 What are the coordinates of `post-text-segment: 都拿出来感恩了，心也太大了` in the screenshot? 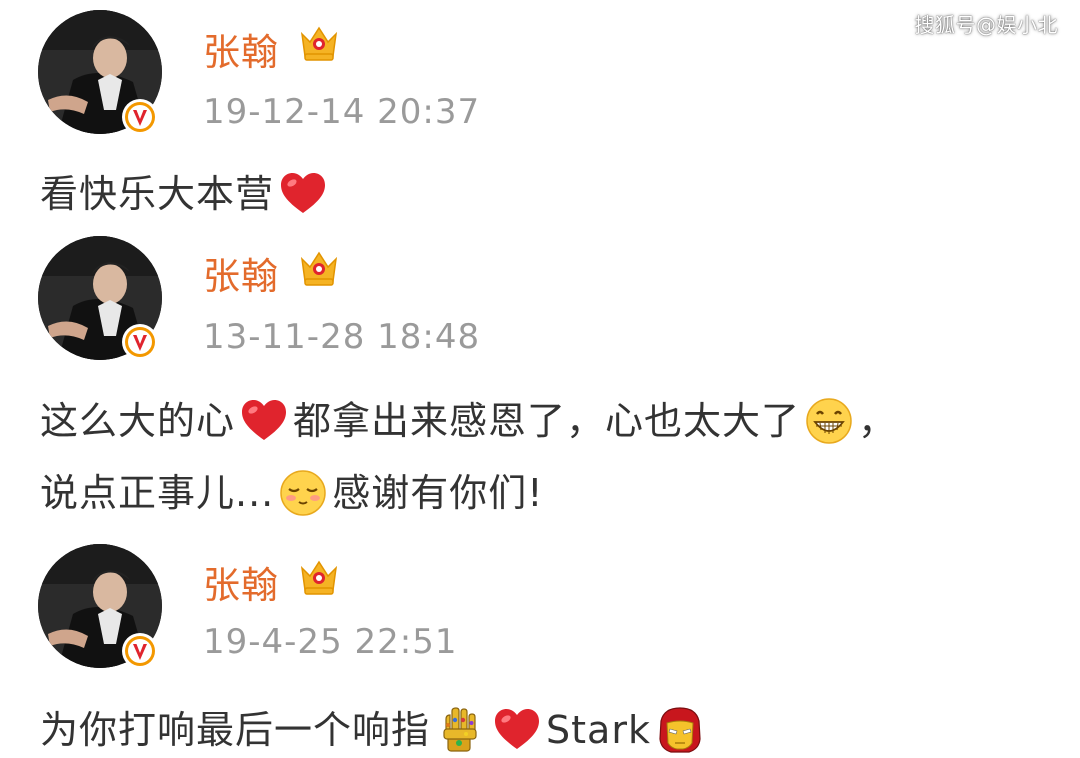 It's located at (547, 421).